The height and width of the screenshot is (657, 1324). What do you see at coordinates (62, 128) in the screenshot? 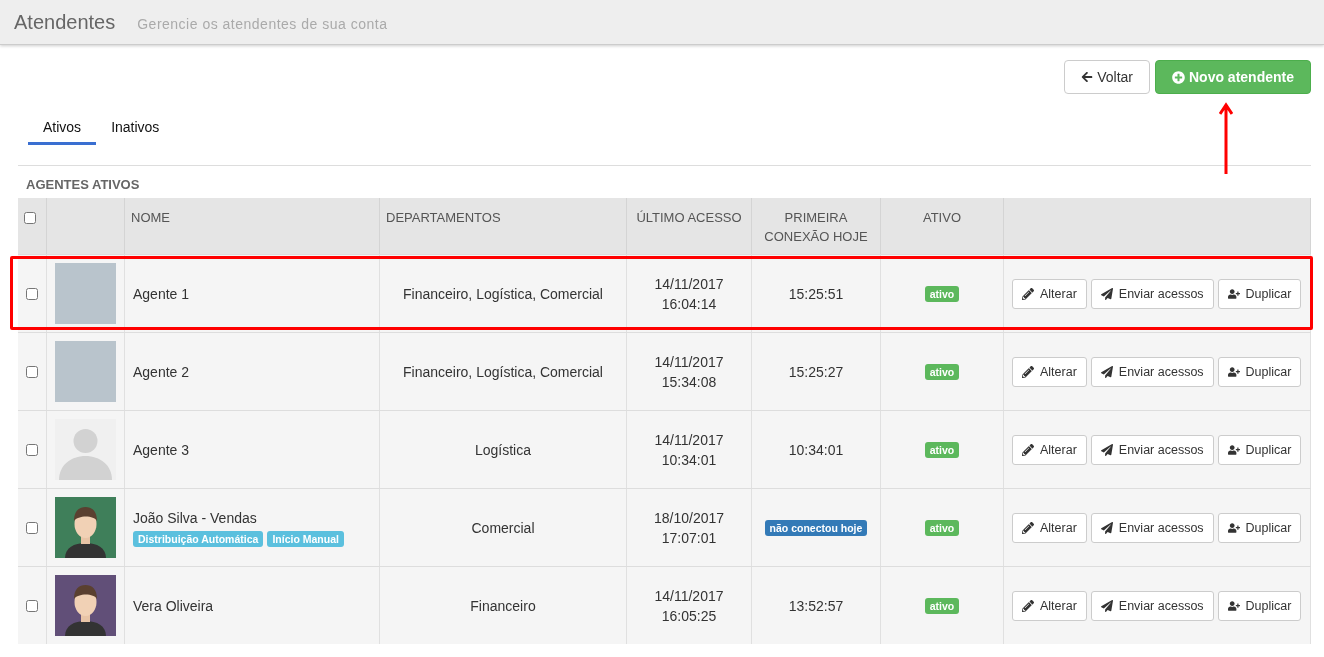
I see `tab: Ativos` at bounding box center [62, 128].